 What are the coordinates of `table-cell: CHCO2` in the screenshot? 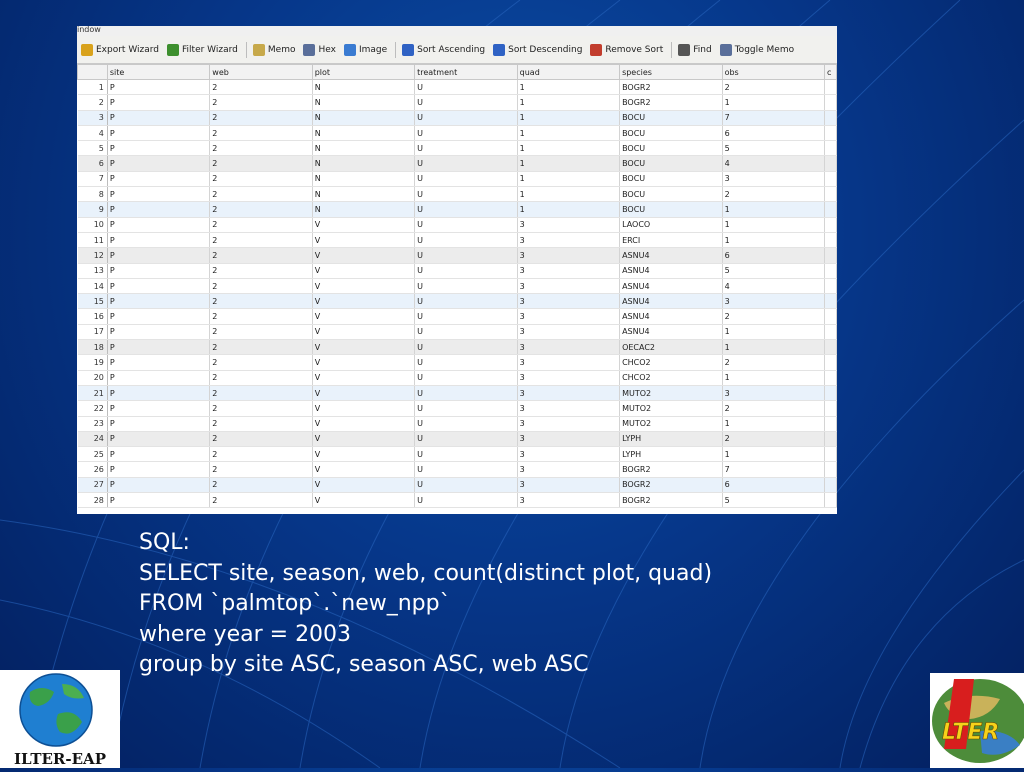 It's located at (671, 378).